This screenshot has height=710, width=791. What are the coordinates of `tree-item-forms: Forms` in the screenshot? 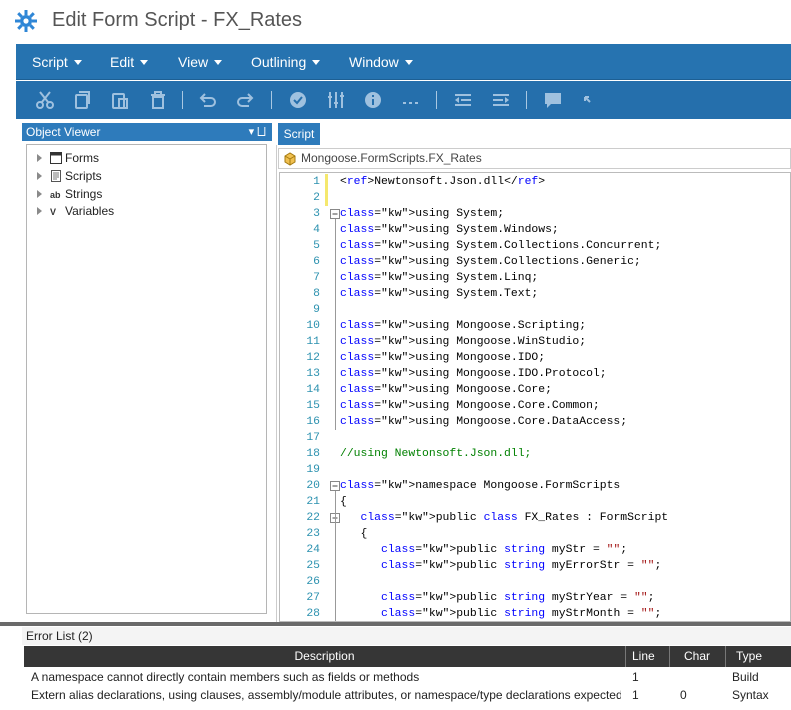 It's located at (68, 158).